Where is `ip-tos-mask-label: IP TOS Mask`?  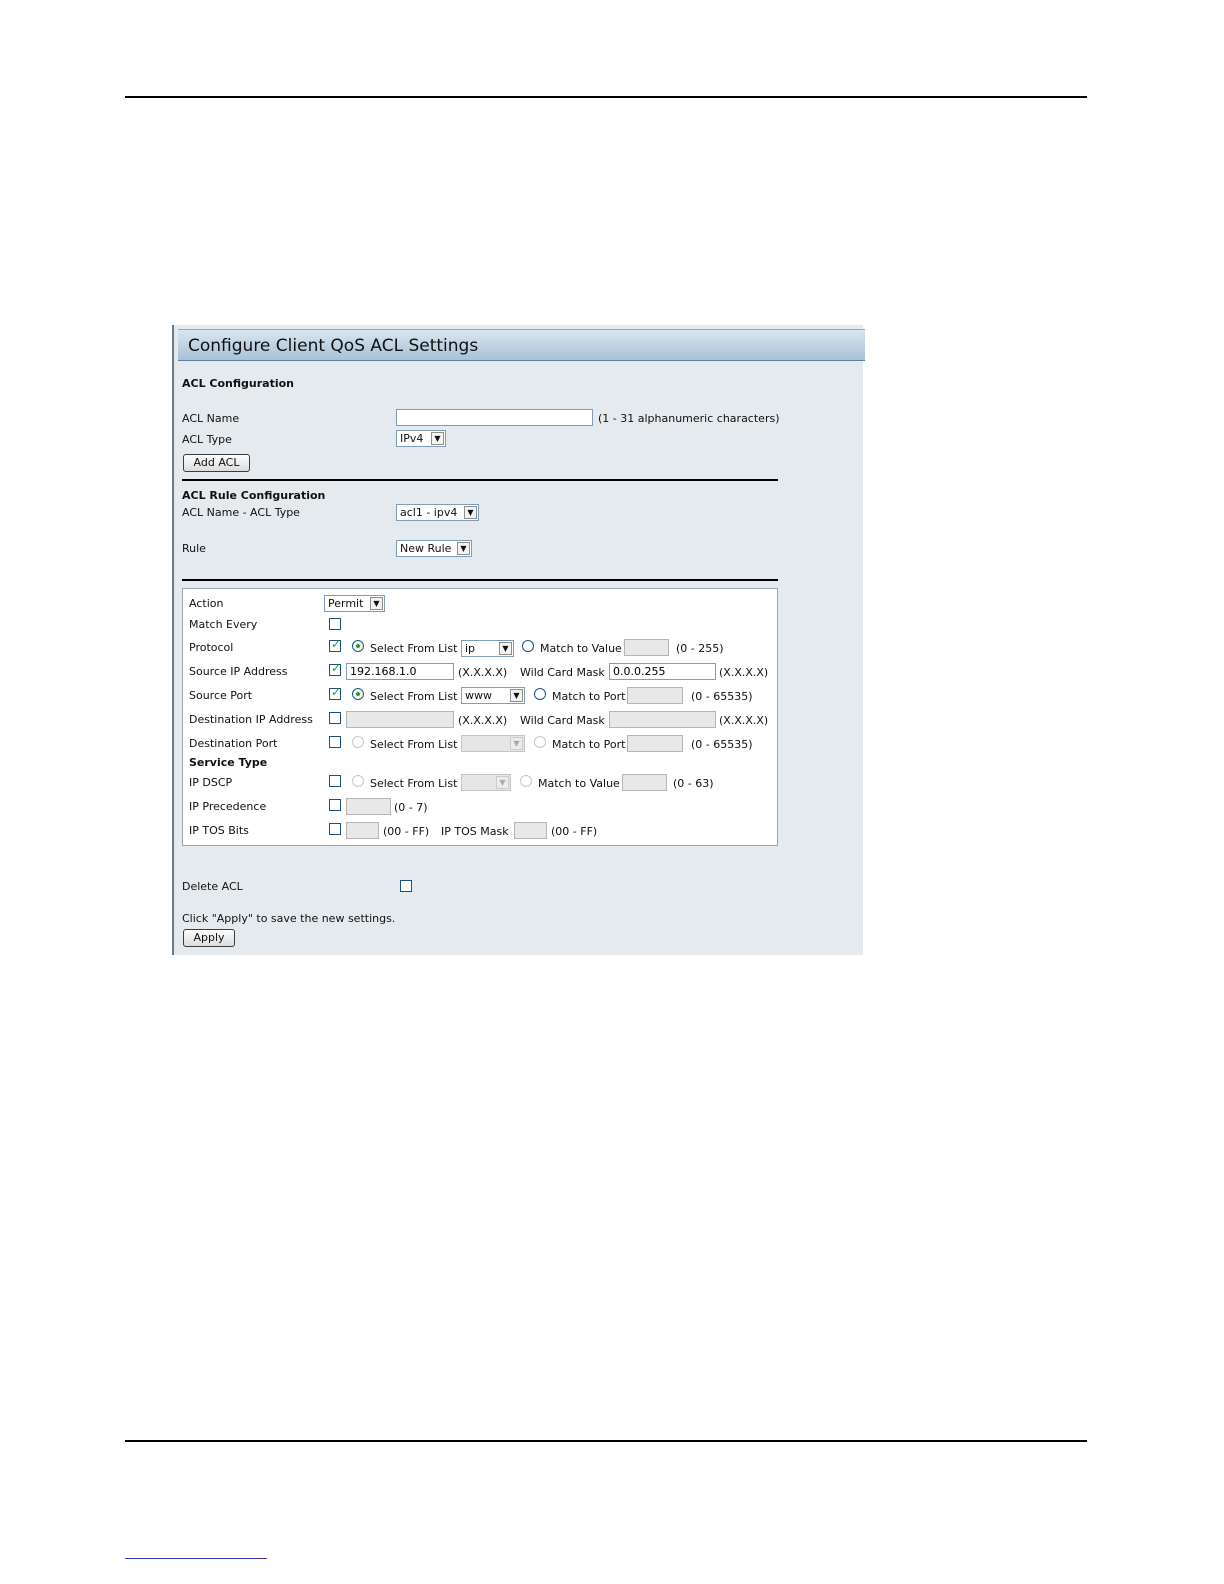
ip-tos-mask-label: IP TOS Mask is located at coordinates (475, 831).